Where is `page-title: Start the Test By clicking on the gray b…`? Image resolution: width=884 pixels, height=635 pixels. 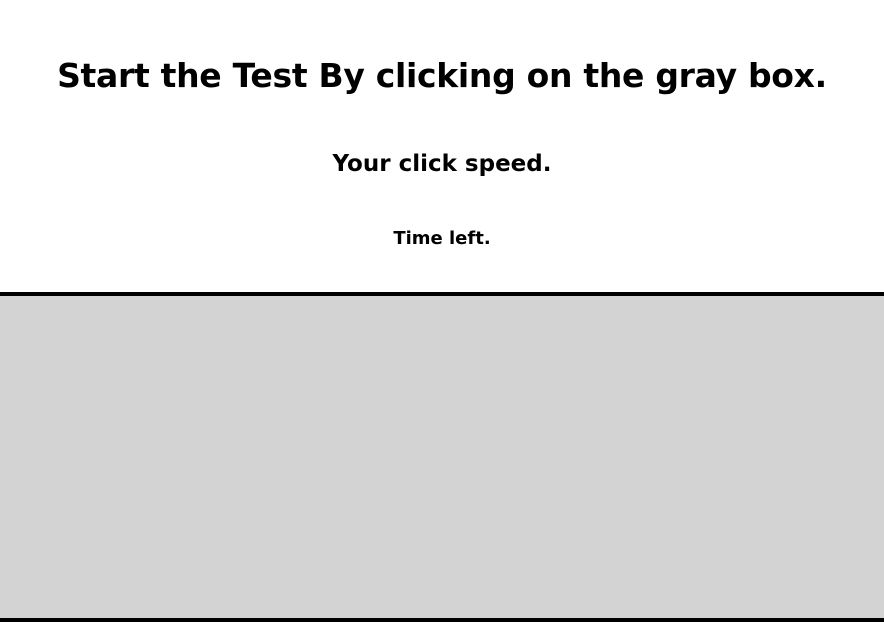 page-title: Start the Test By clicking on the gray b… is located at coordinates (442, 75).